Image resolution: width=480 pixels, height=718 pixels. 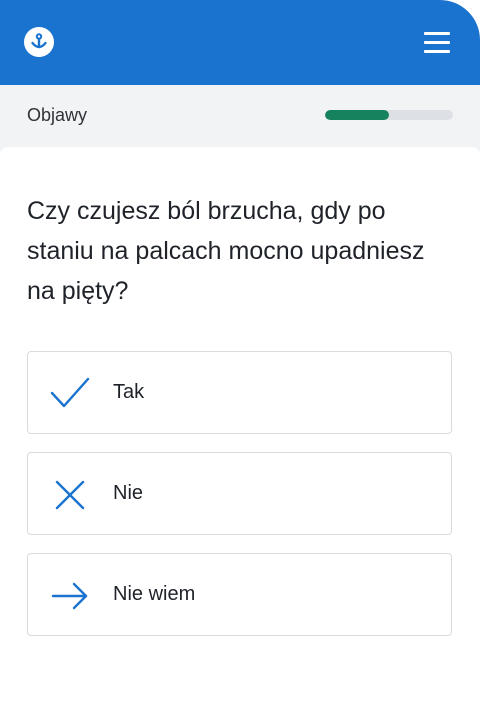 What do you see at coordinates (154, 594) in the screenshot?
I see `answer-option-label: Nie wiem` at bounding box center [154, 594].